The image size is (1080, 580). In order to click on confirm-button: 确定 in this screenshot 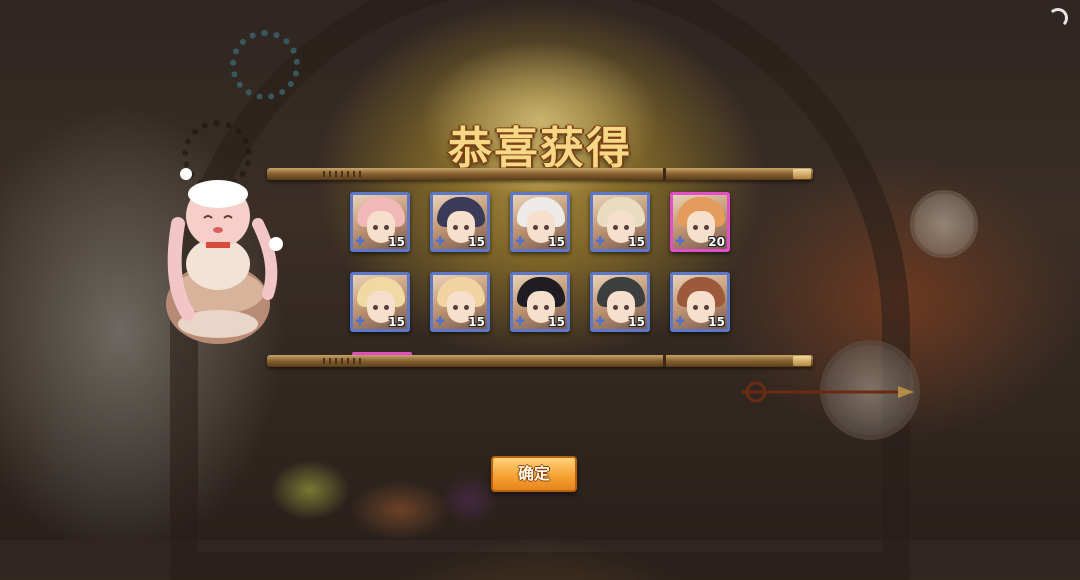, I will do `click(534, 474)`.